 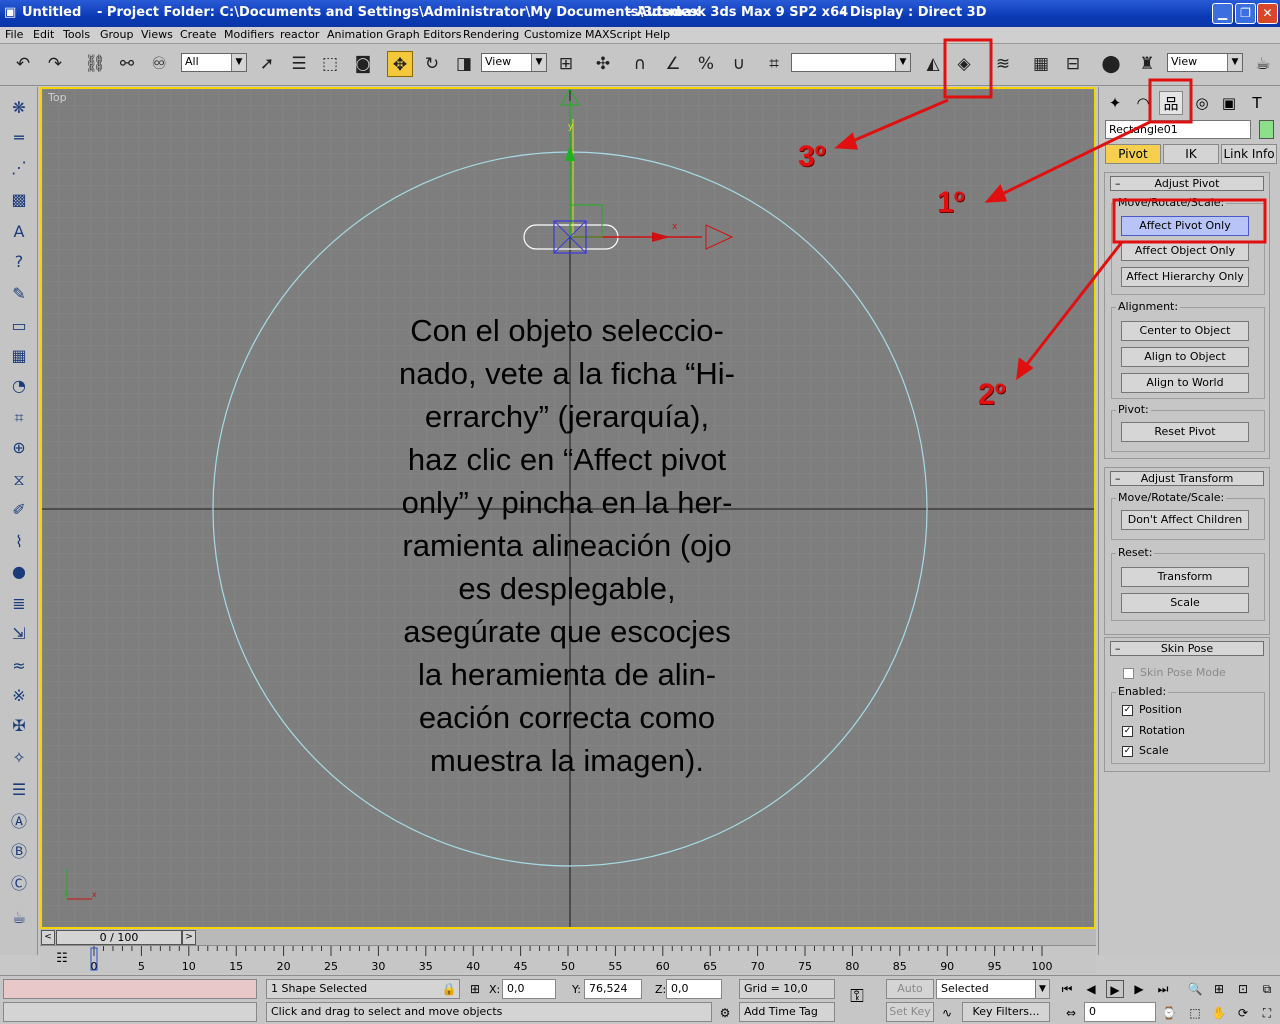 I want to click on measure-icon: ═, so click(x=19, y=138).